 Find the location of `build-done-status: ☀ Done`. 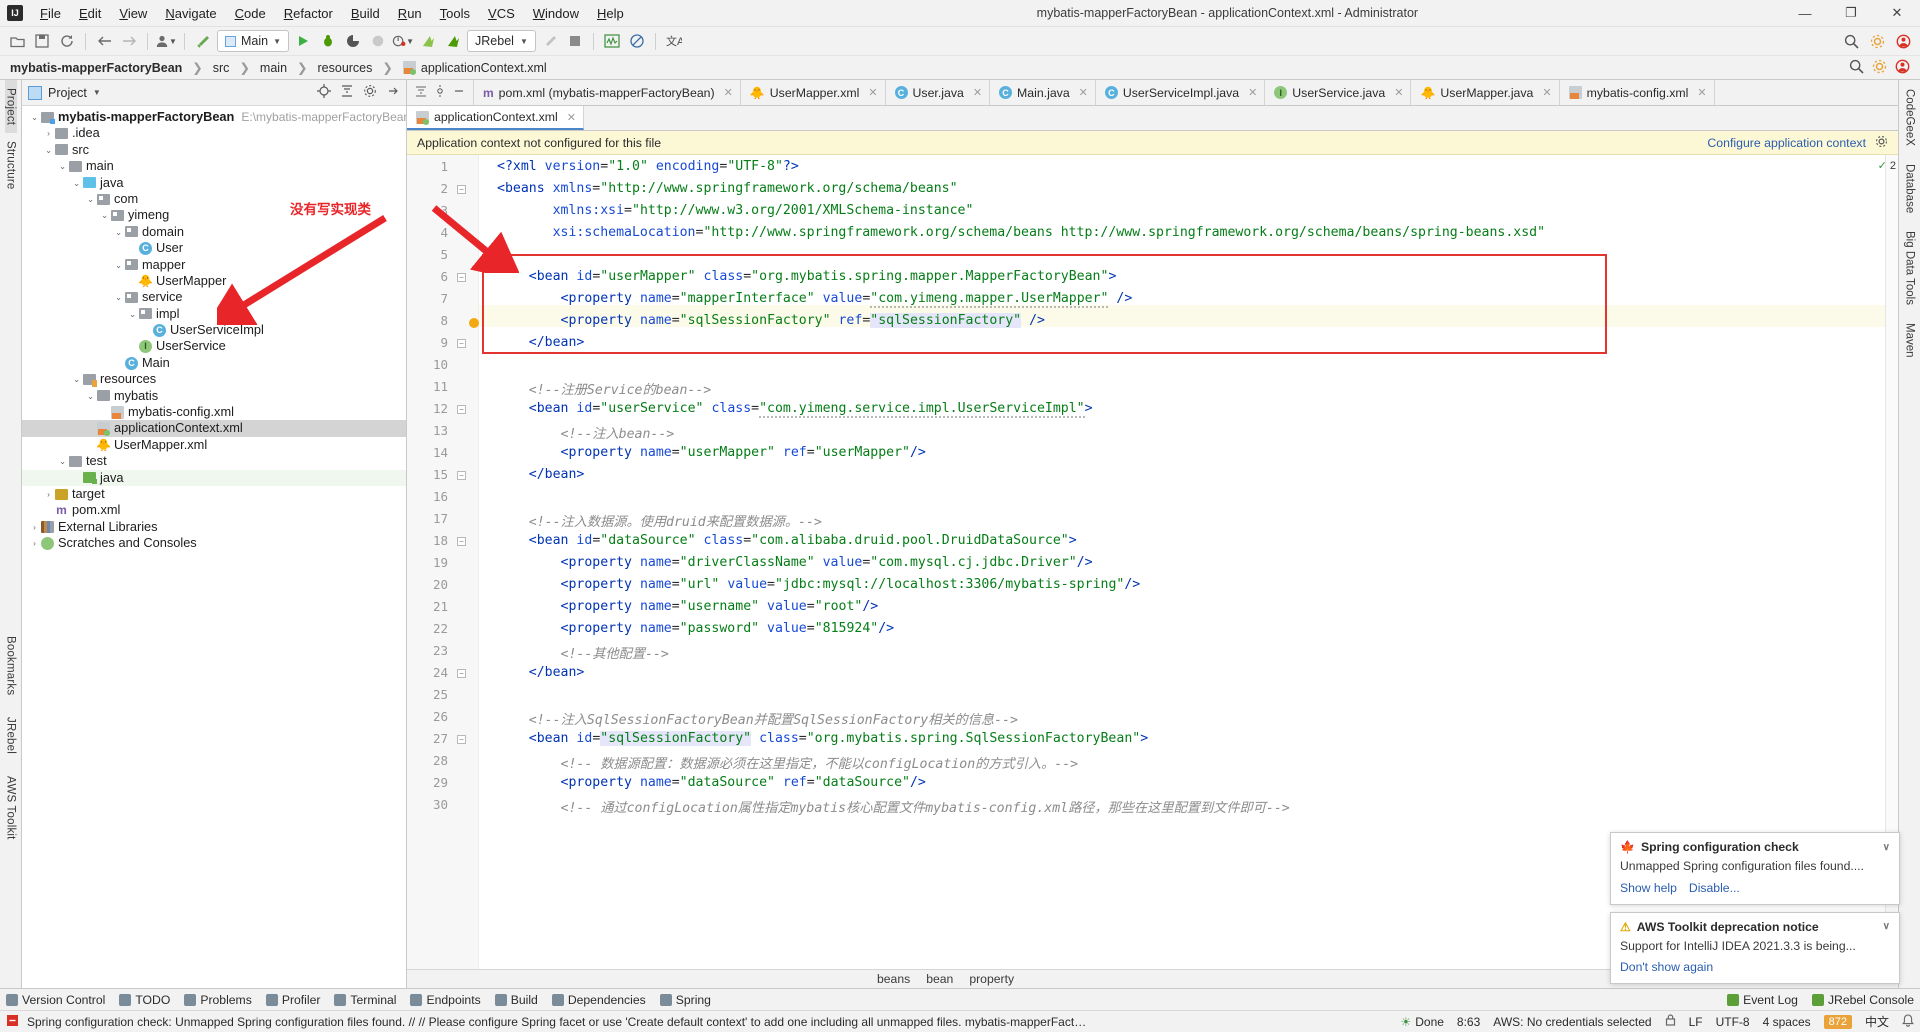

build-done-status: ☀ Done is located at coordinates (1421, 1022).